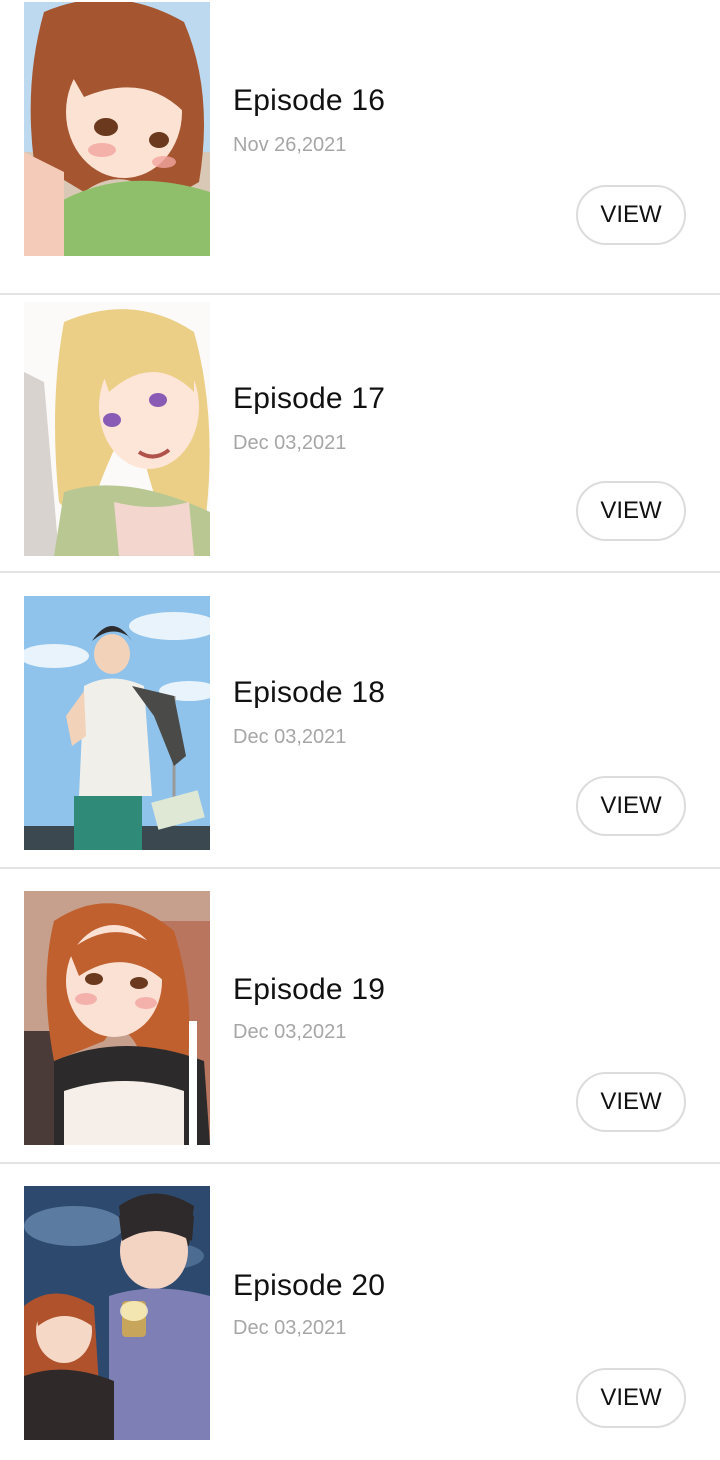  I want to click on episode-date: Nov 26,2021, so click(290, 145).